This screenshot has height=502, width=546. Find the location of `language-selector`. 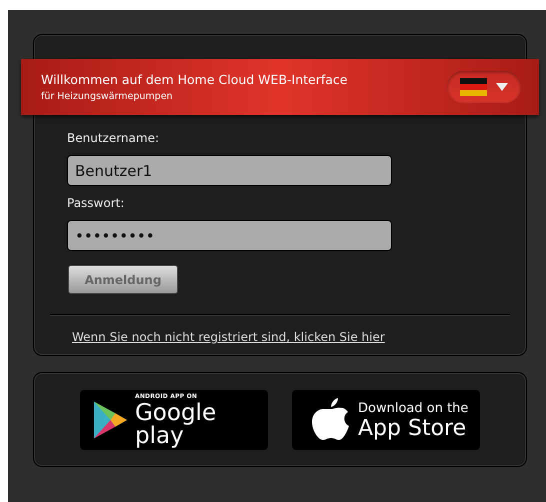

language-selector is located at coordinates (484, 87).